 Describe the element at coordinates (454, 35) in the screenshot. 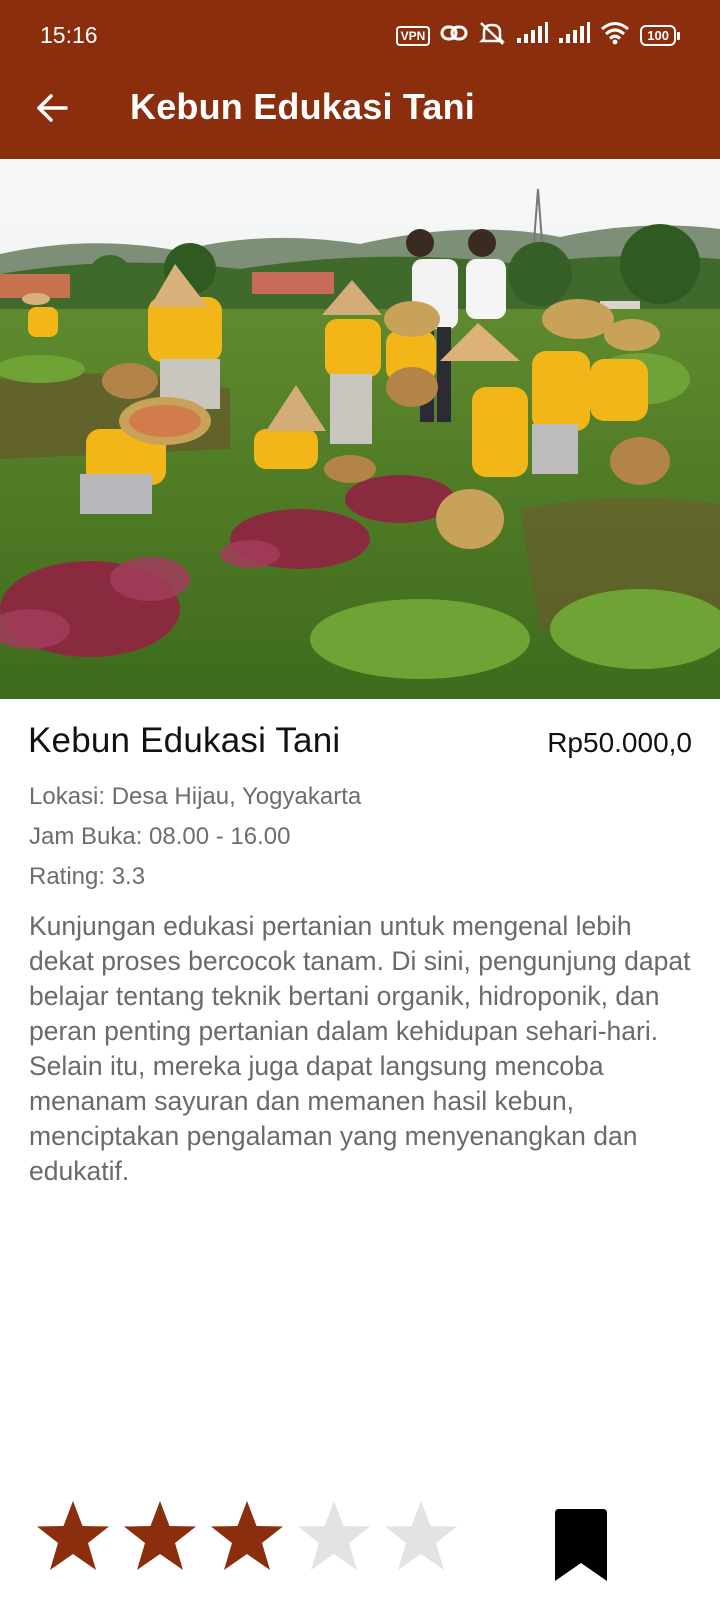

I see `link-icon` at that location.